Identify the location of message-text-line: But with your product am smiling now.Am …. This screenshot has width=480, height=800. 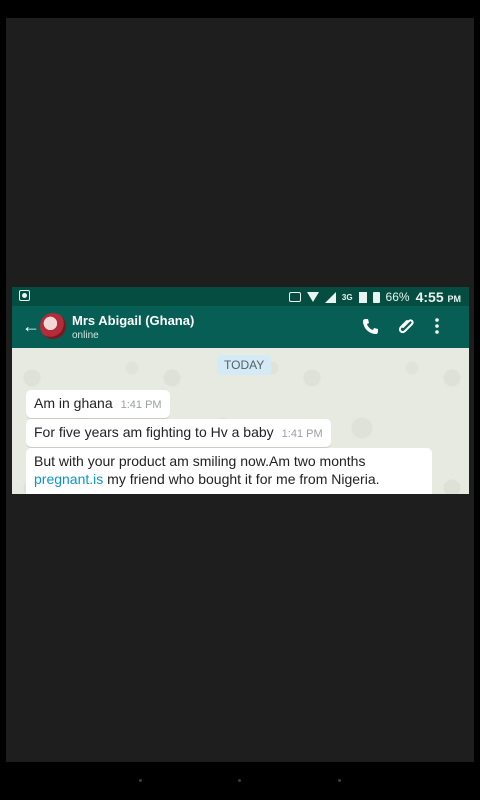
(200, 461).